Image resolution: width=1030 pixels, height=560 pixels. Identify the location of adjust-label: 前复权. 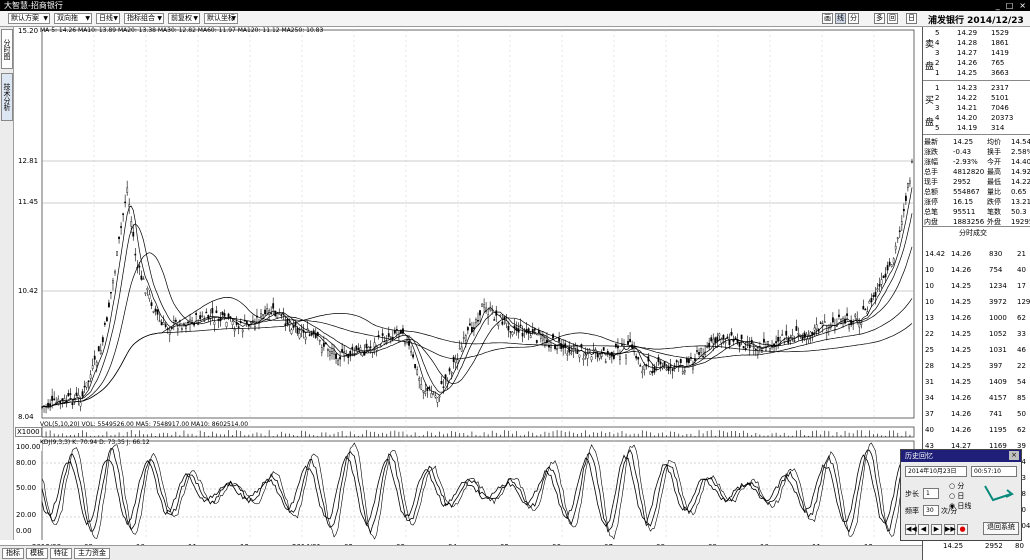
(181, 18).